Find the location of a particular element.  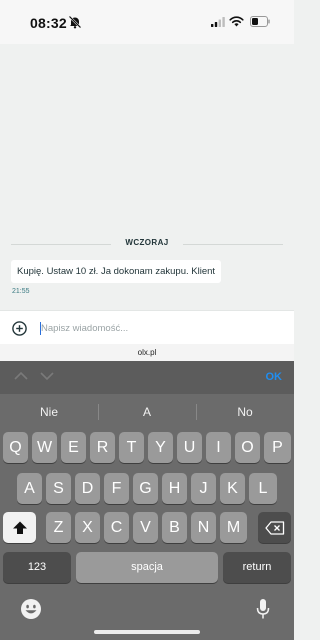

space-key: spacja is located at coordinates (147, 567).